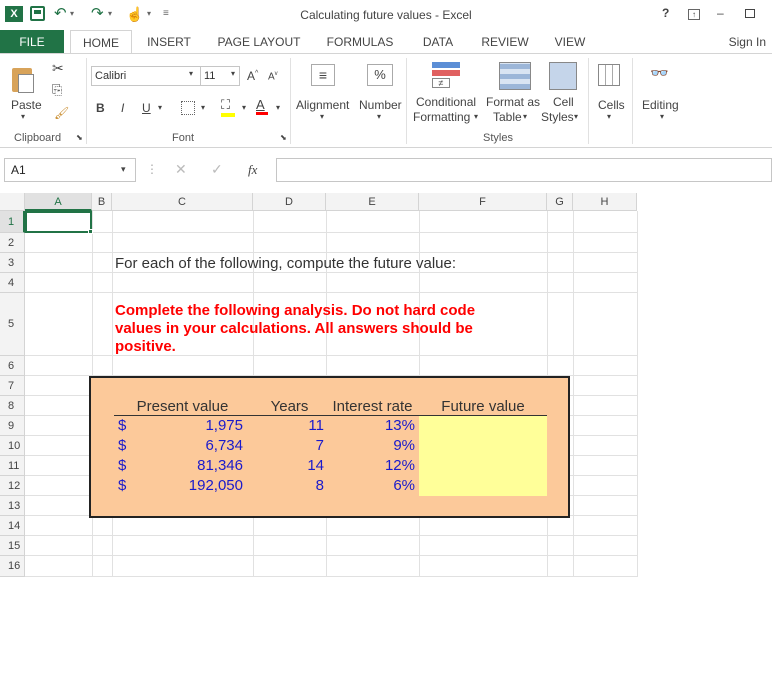  What do you see at coordinates (12, 406) in the screenshot?
I see `row-header-8: 8` at bounding box center [12, 406].